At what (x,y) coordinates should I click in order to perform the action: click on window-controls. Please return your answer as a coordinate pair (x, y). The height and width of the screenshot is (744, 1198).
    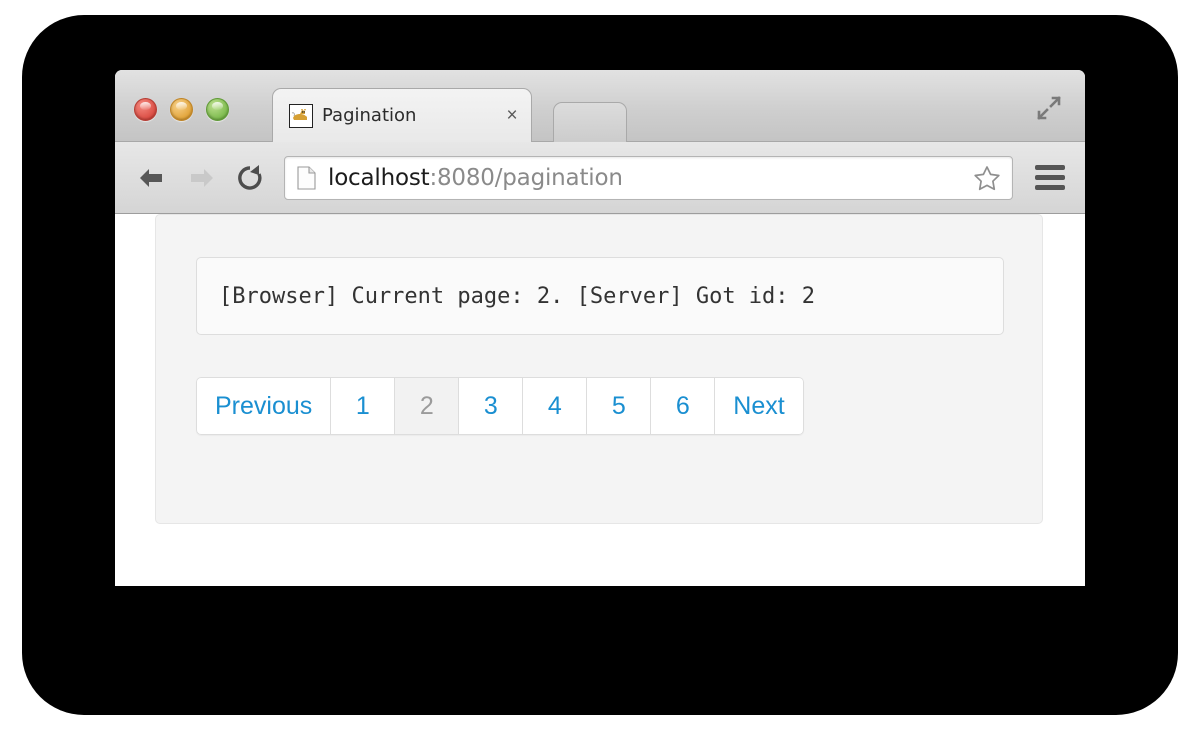
    Looking at the image, I should click on (181, 109).